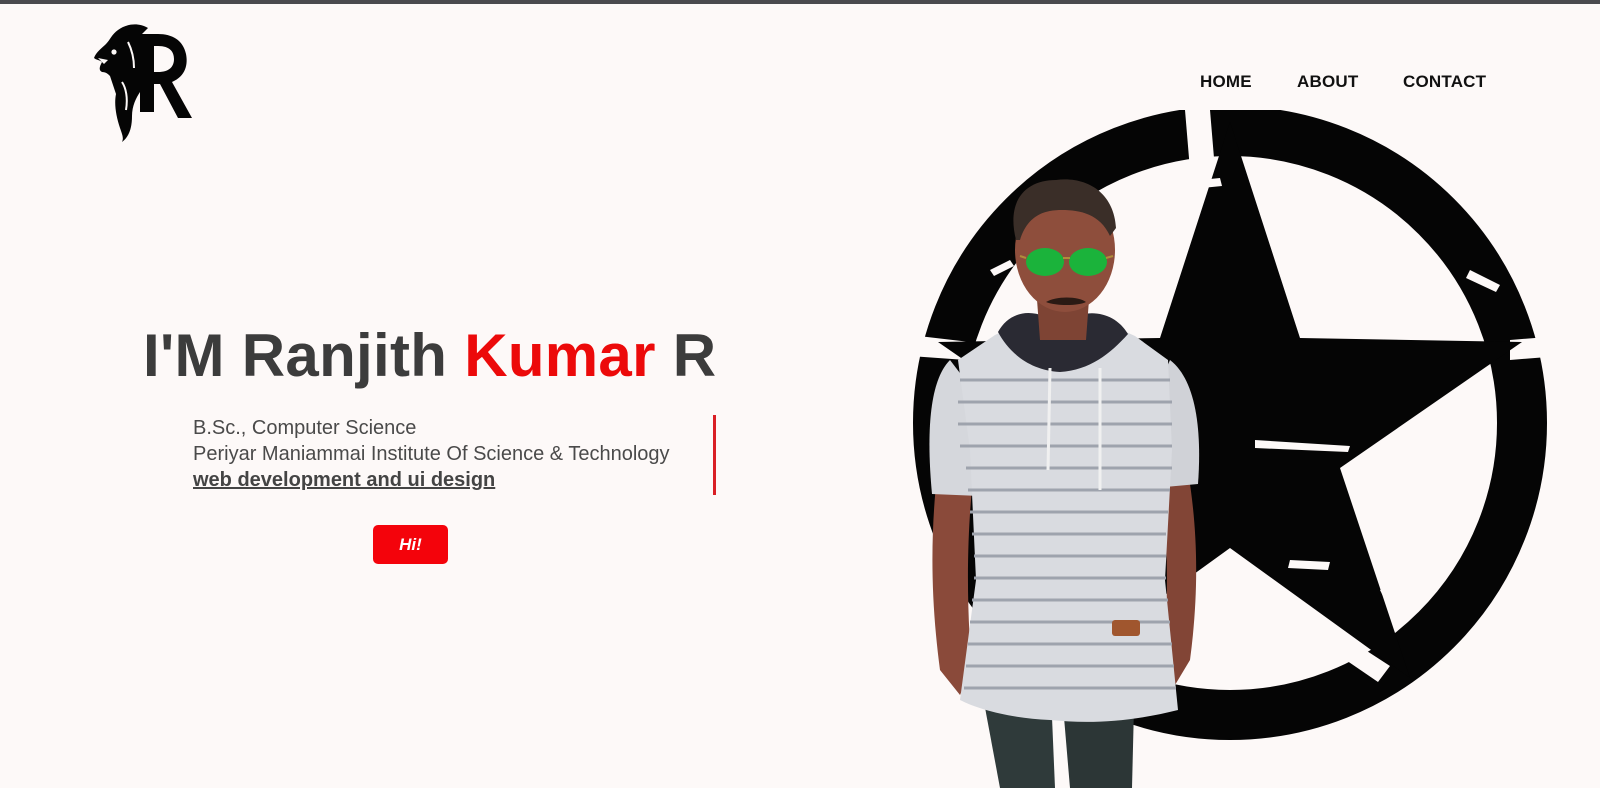 The width and height of the screenshot is (1600, 788). What do you see at coordinates (686, 355) in the screenshot?
I see `hero-title-initial: R` at bounding box center [686, 355].